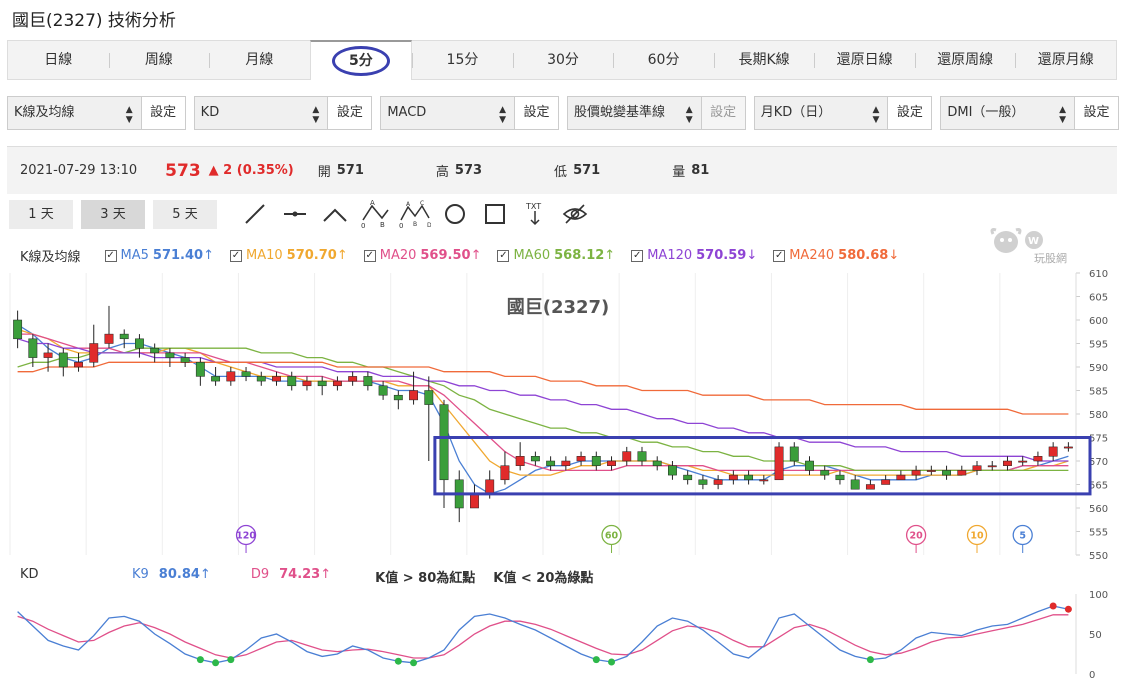 The image size is (1121, 691). I want to click on y-tick-label: 560, so click(1098, 509).